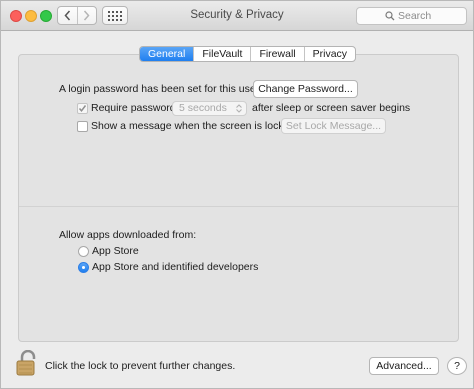  I want to click on require-password-delay-select: 5 seconds, so click(209, 108).